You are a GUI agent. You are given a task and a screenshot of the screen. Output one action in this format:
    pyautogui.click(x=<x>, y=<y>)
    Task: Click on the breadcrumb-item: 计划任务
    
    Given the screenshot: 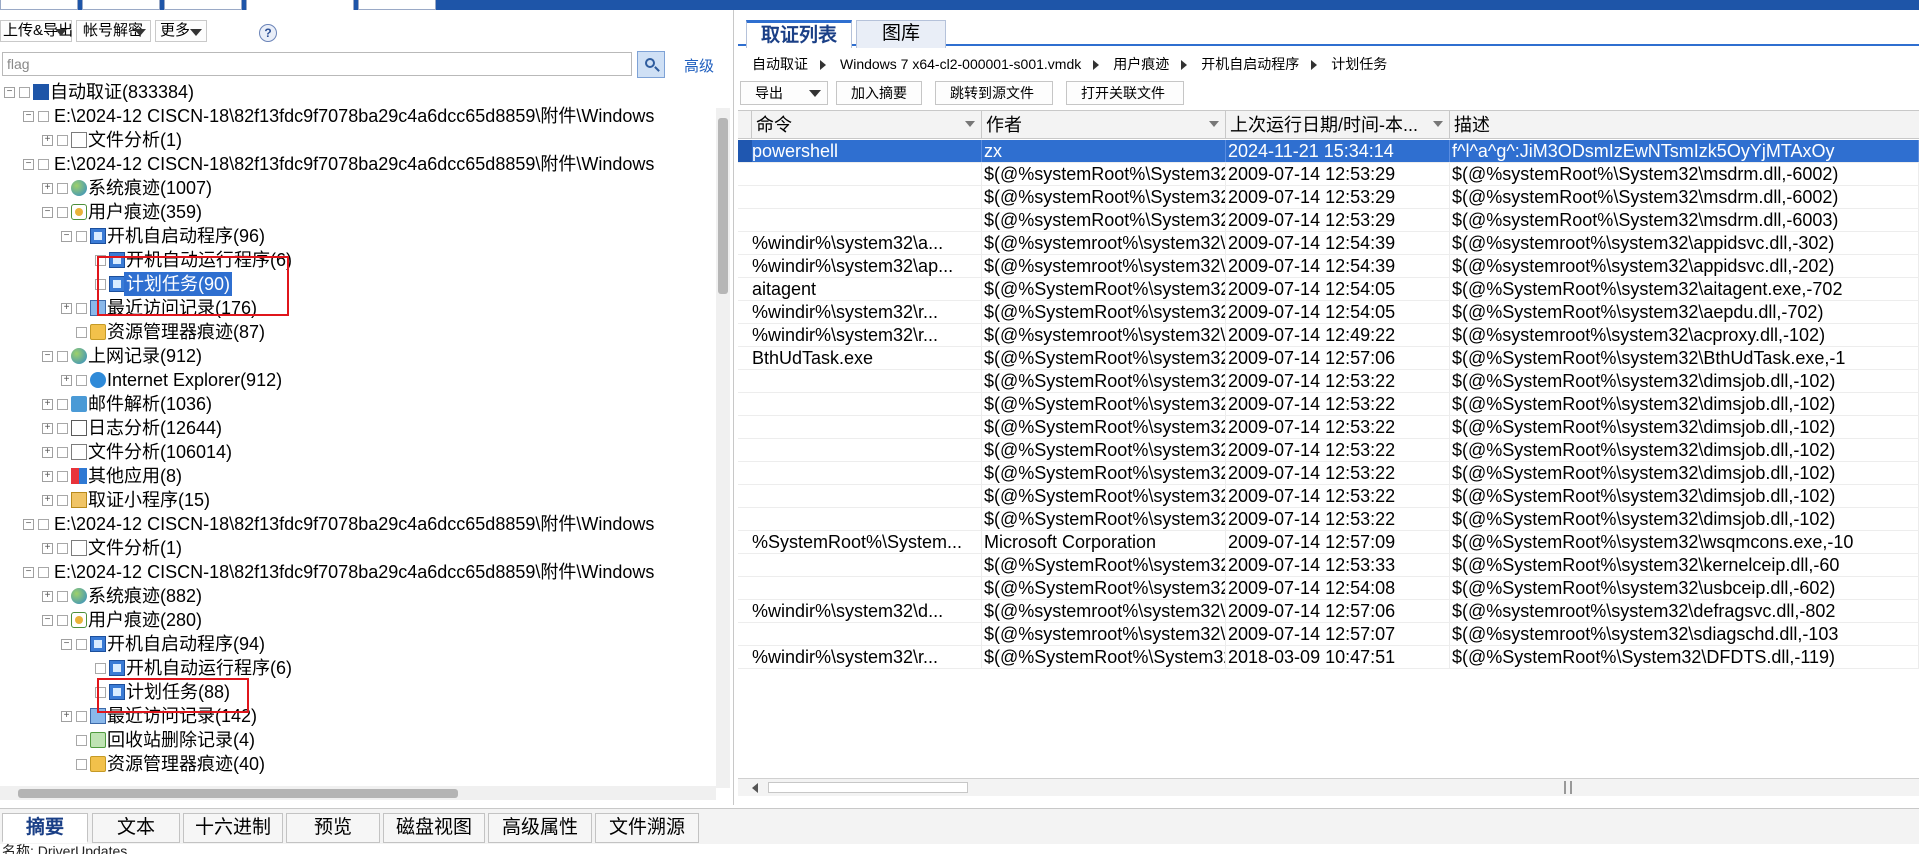 What is the action you would take?
    pyautogui.click(x=1359, y=64)
    